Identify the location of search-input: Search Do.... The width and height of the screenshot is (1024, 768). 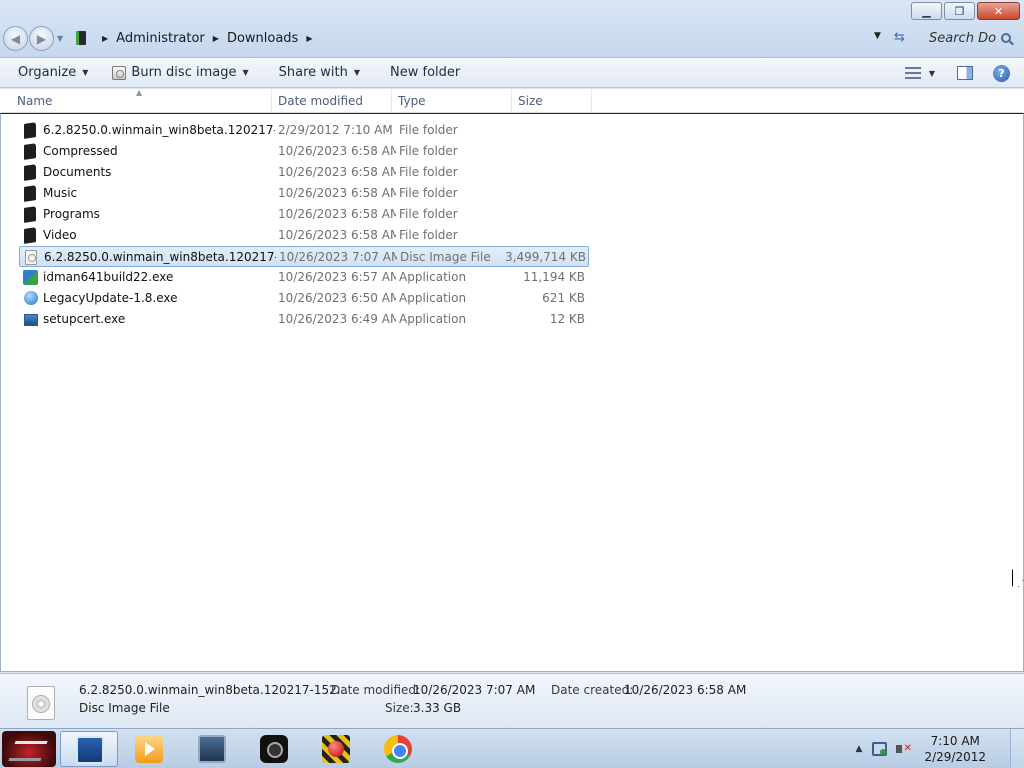
(963, 38).